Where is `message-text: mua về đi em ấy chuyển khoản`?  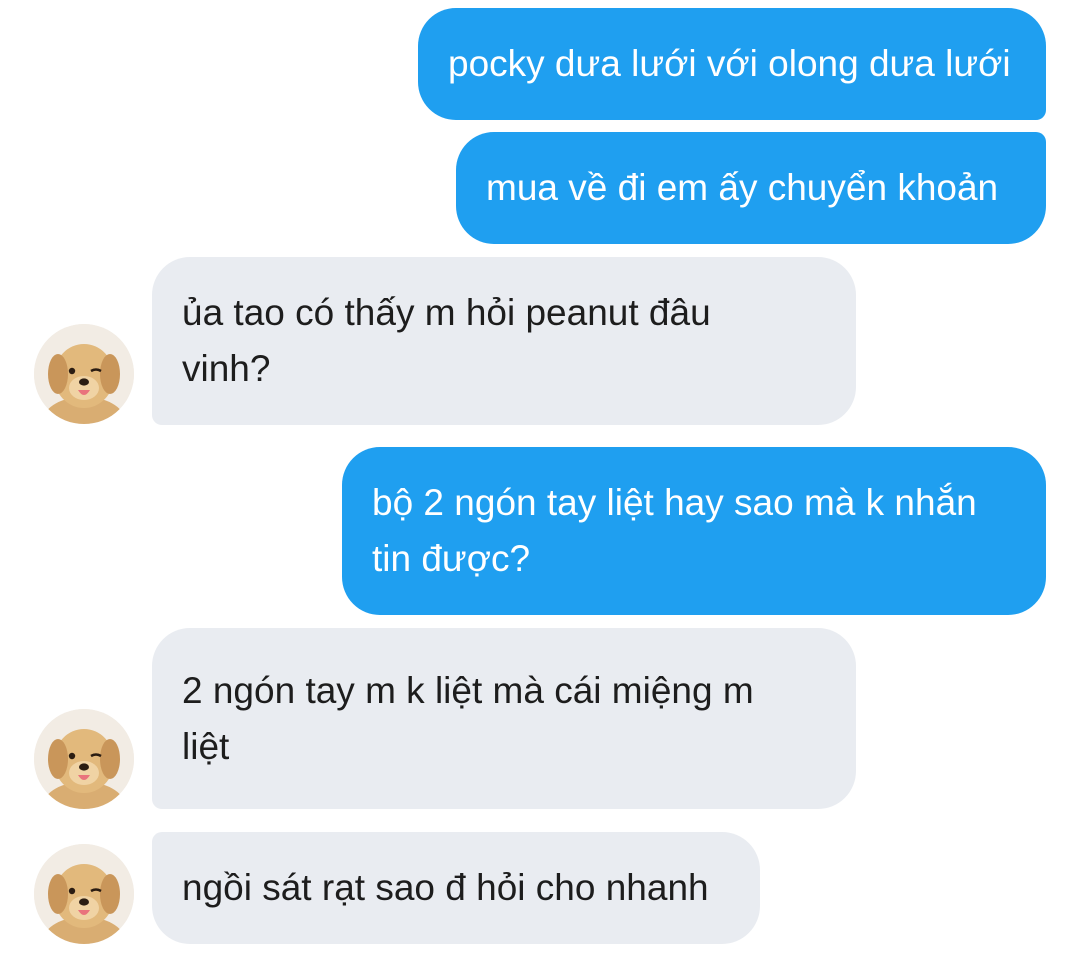
message-text: mua về đi em ấy chuyển khoản is located at coordinates (742, 187).